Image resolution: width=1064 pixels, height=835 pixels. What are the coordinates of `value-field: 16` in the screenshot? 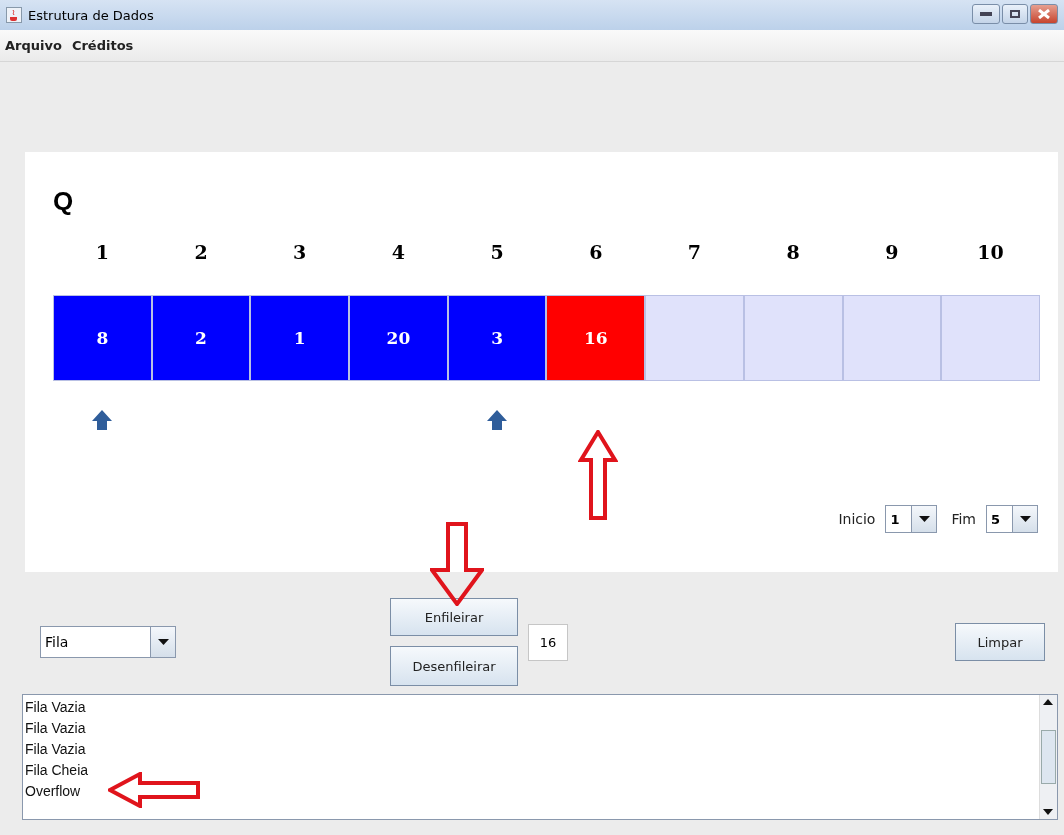 It's located at (548, 642).